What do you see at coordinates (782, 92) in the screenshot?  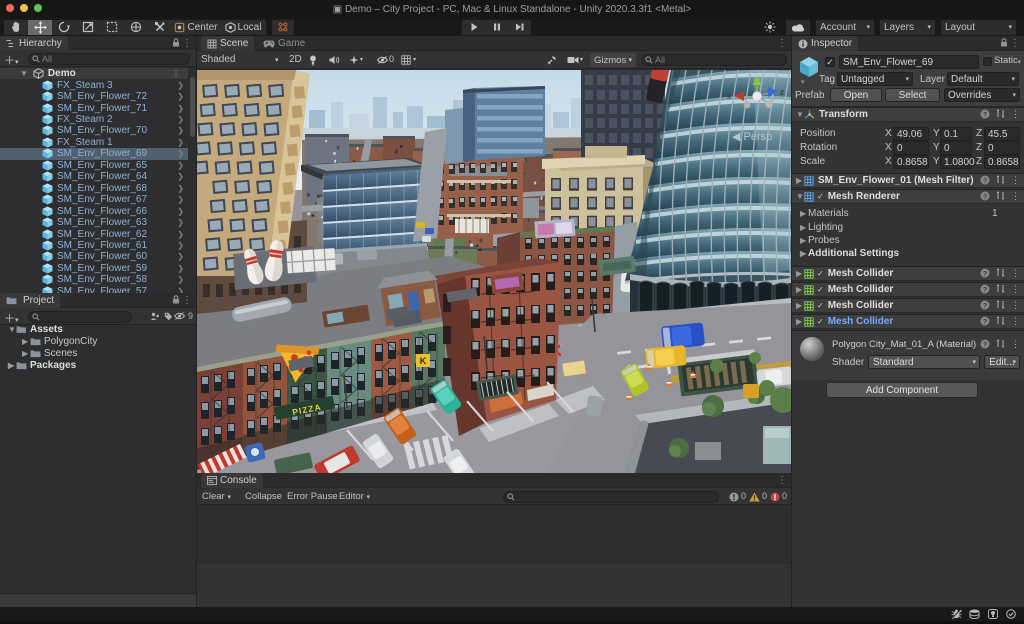 I see `svg-text: z` at bounding box center [782, 92].